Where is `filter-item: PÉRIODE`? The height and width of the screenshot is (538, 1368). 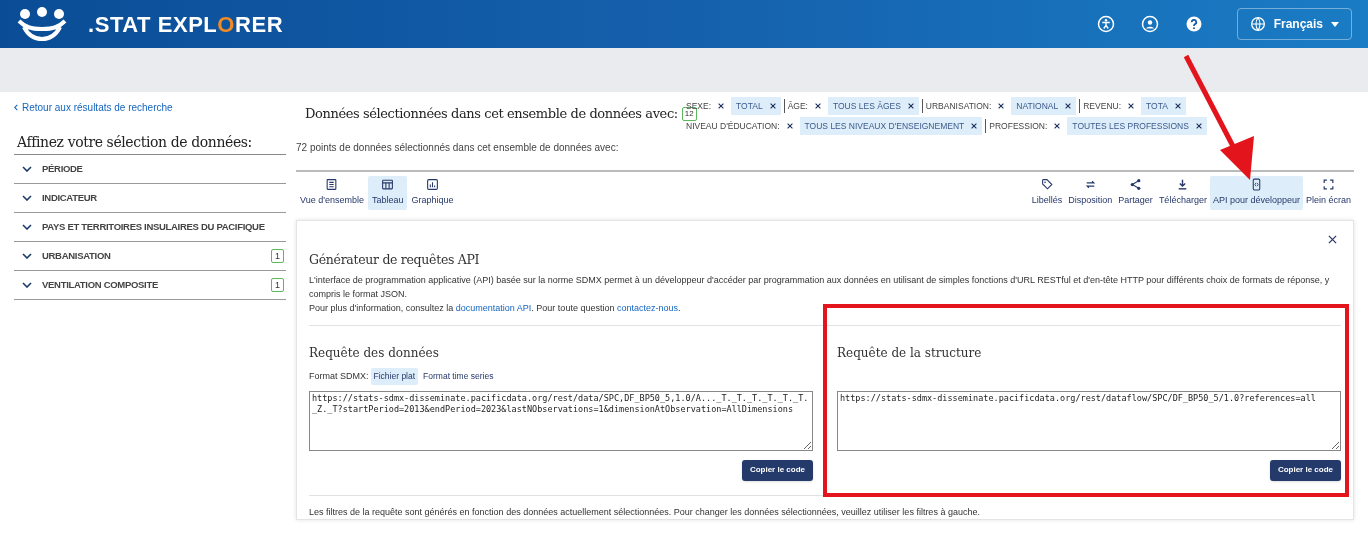 filter-item: PÉRIODE is located at coordinates (150, 169).